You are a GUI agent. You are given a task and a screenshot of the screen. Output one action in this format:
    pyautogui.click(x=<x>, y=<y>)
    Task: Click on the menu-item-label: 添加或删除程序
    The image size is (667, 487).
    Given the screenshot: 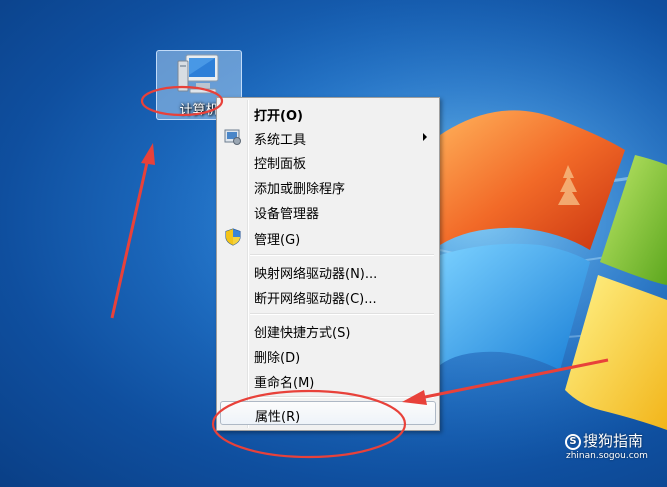 What is the action you would take?
    pyautogui.click(x=300, y=189)
    